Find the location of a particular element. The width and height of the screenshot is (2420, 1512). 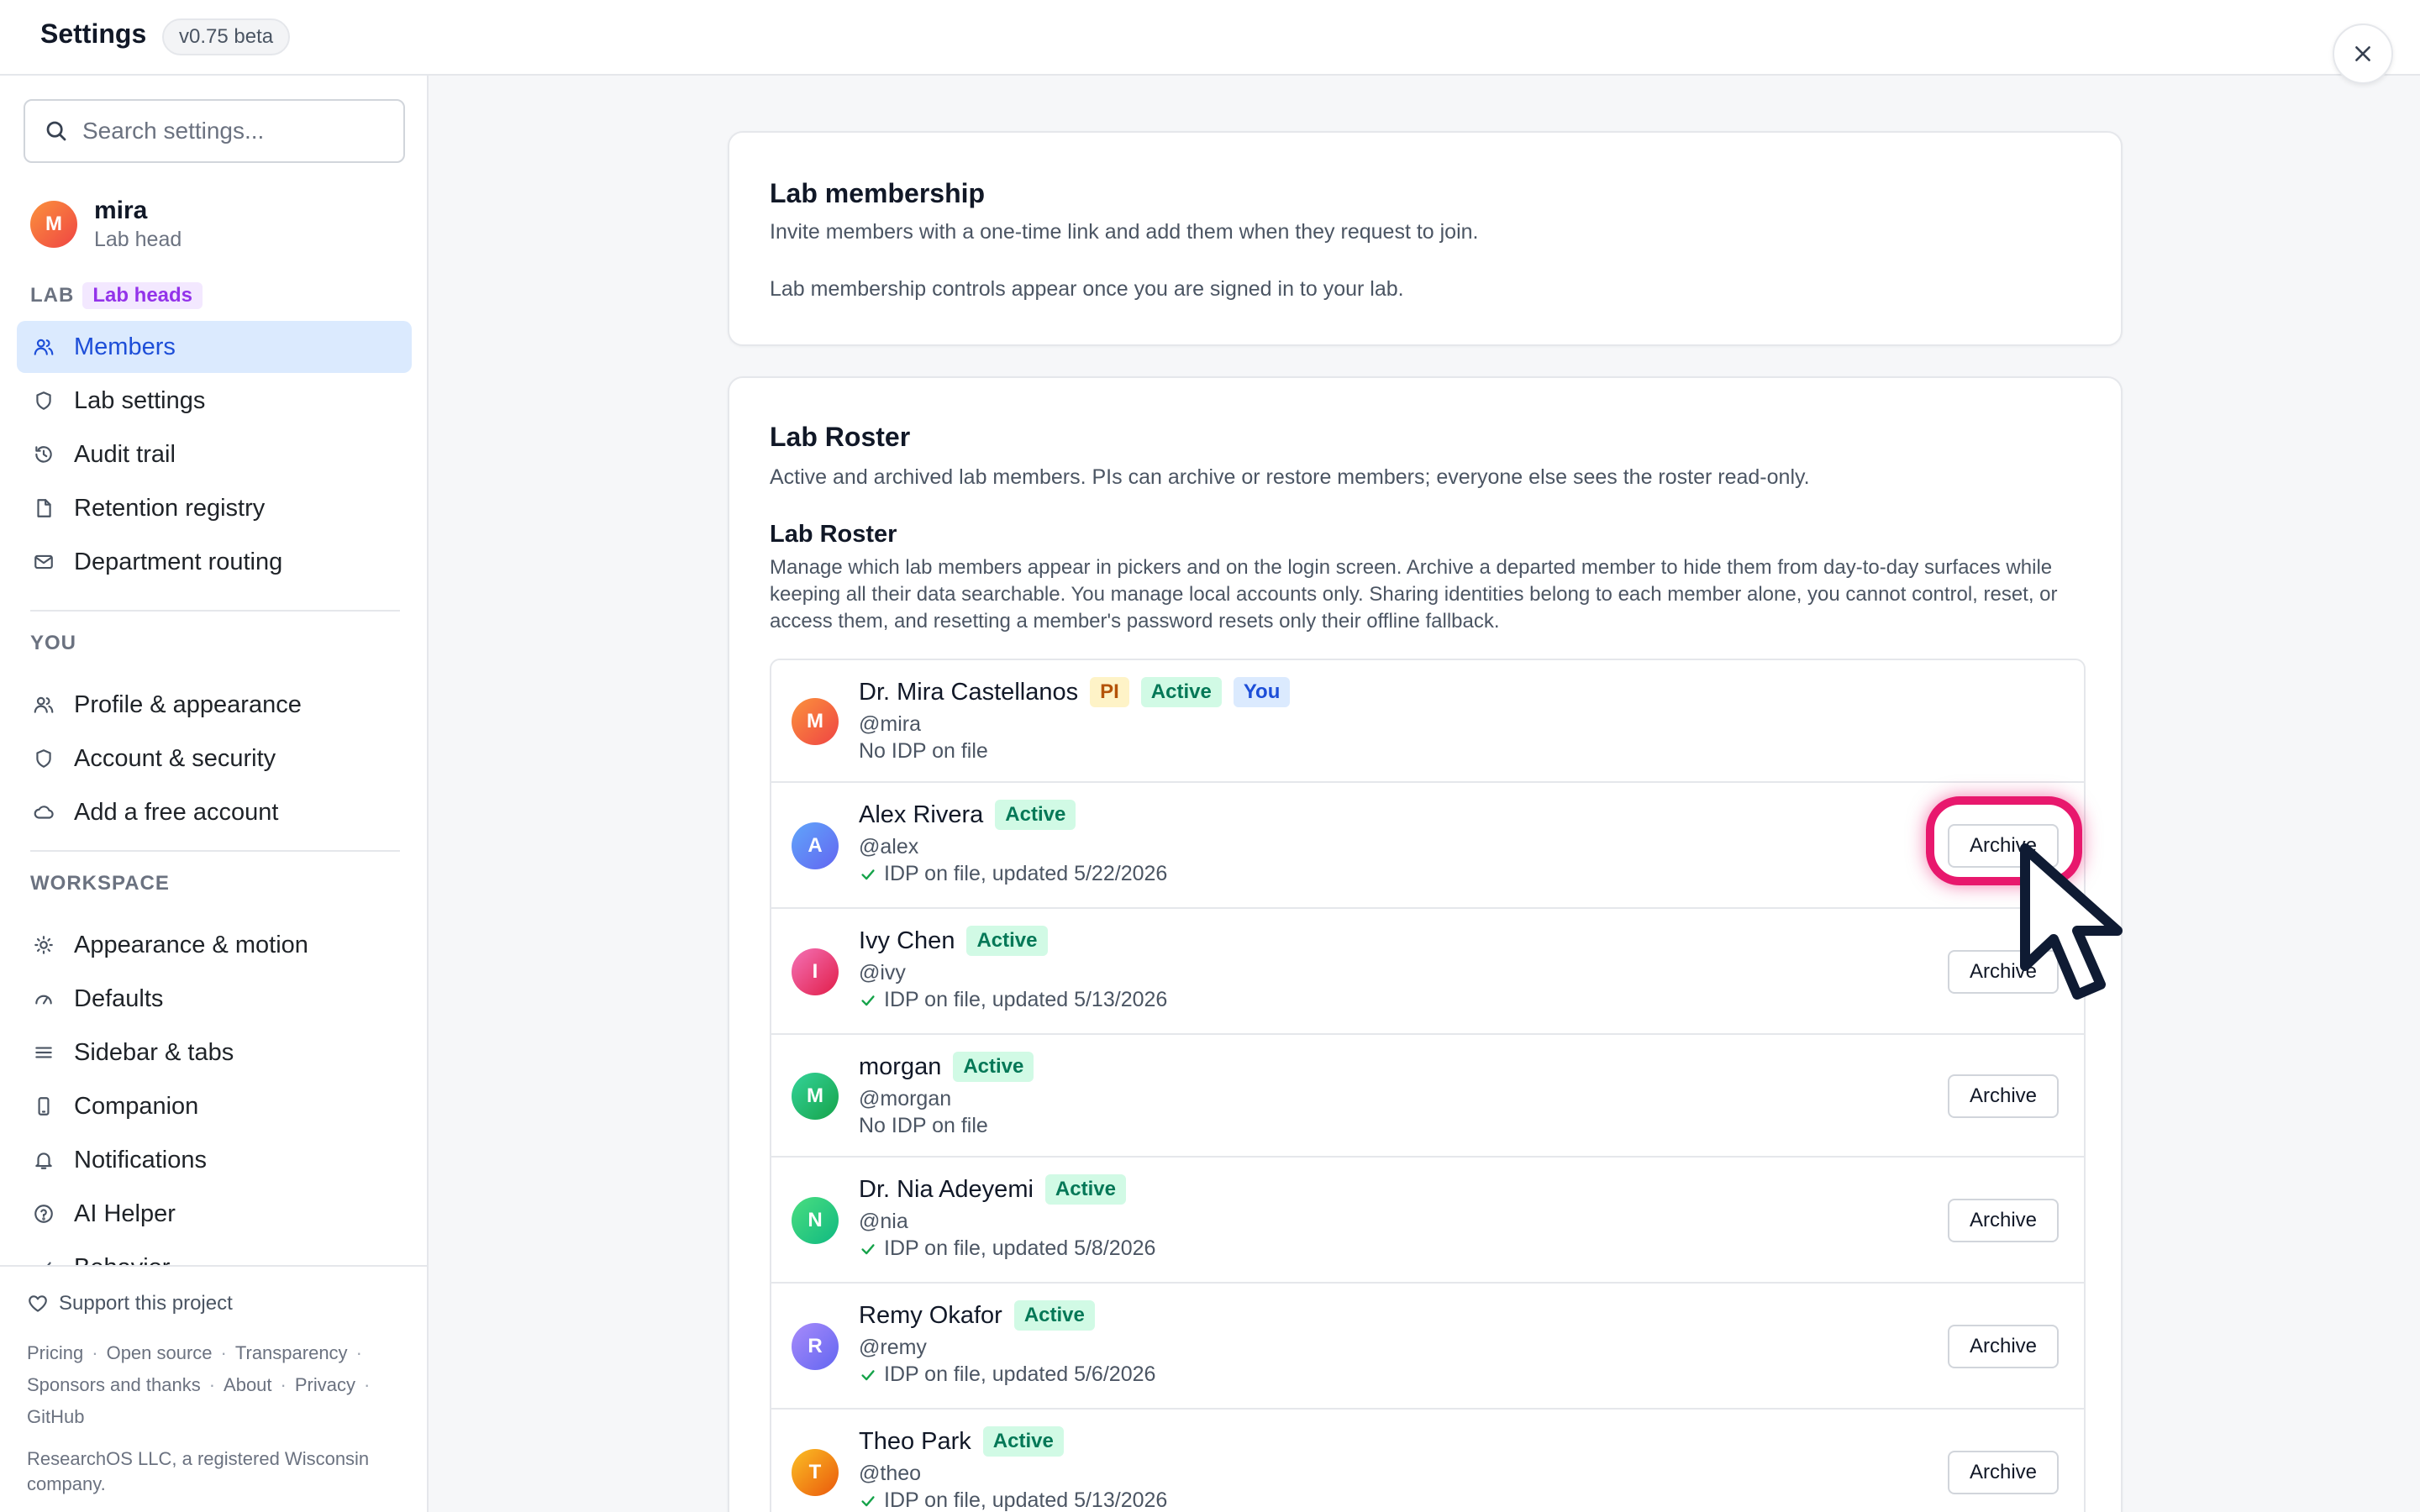

member-handle: @morgan is located at coordinates (905, 1098).